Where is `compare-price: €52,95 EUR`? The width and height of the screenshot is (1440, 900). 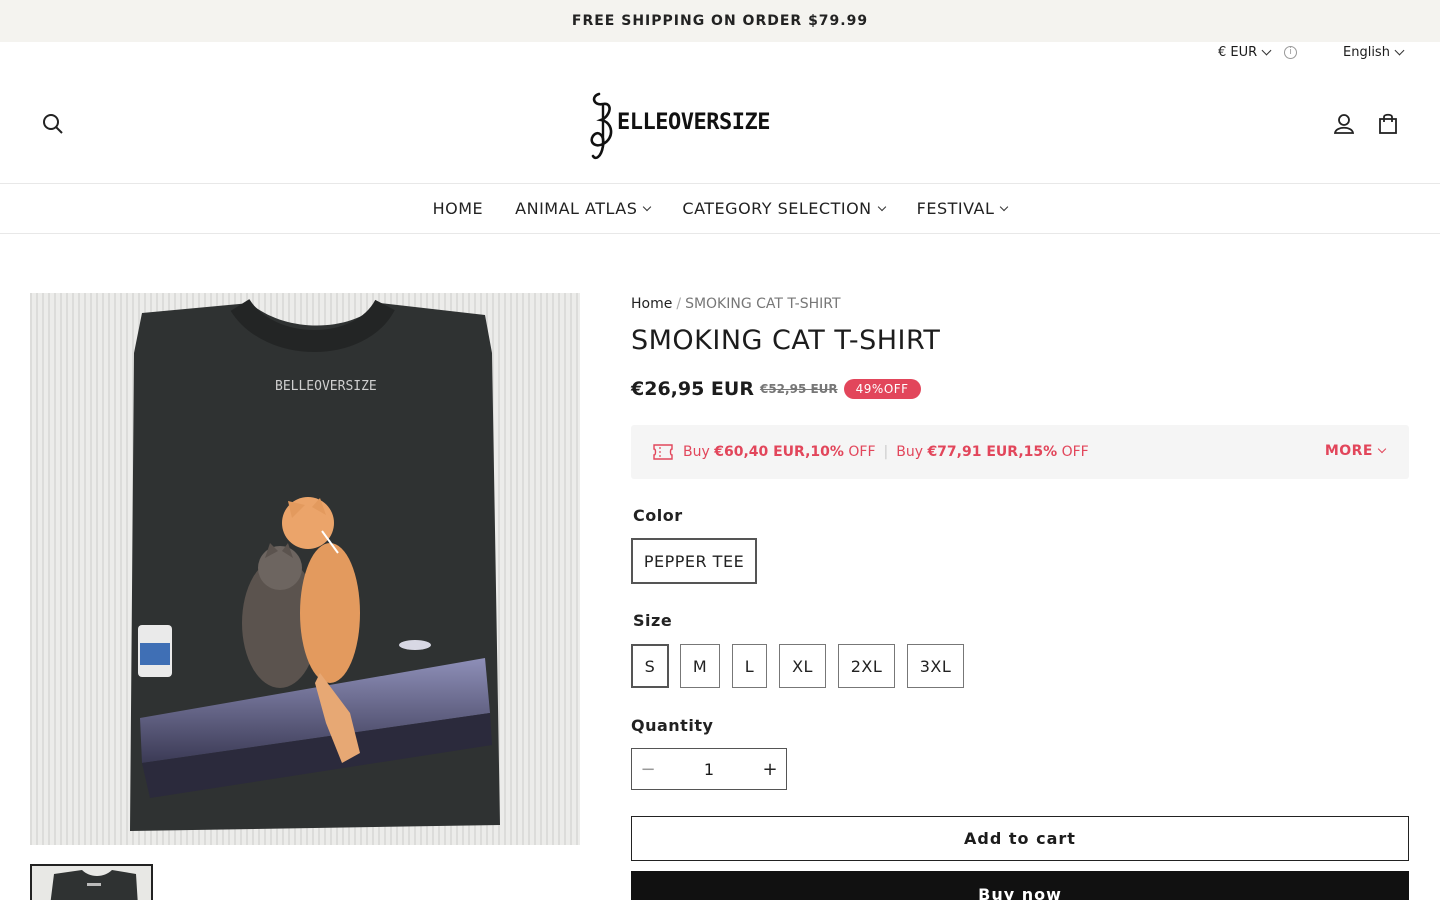 compare-price: €52,95 EUR is located at coordinates (798, 389).